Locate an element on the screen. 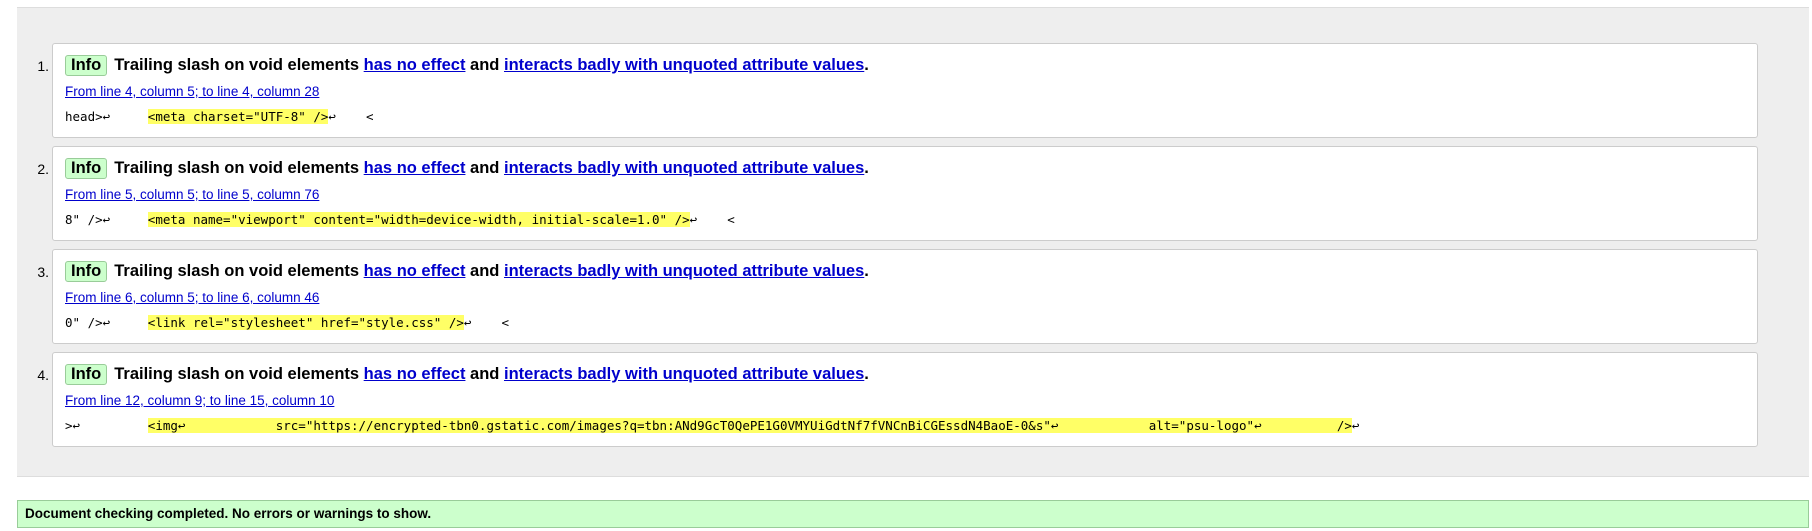  extract-before: >↩ is located at coordinates (106, 425).